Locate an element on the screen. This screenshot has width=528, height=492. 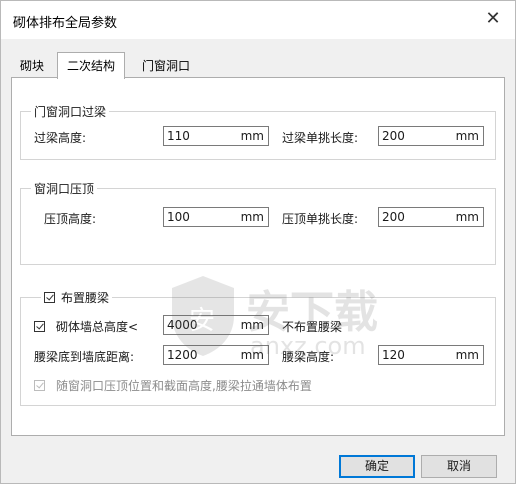
beam-bottom-distance-label: 腰梁底到墙底距离: is located at coordinates (84, 357).